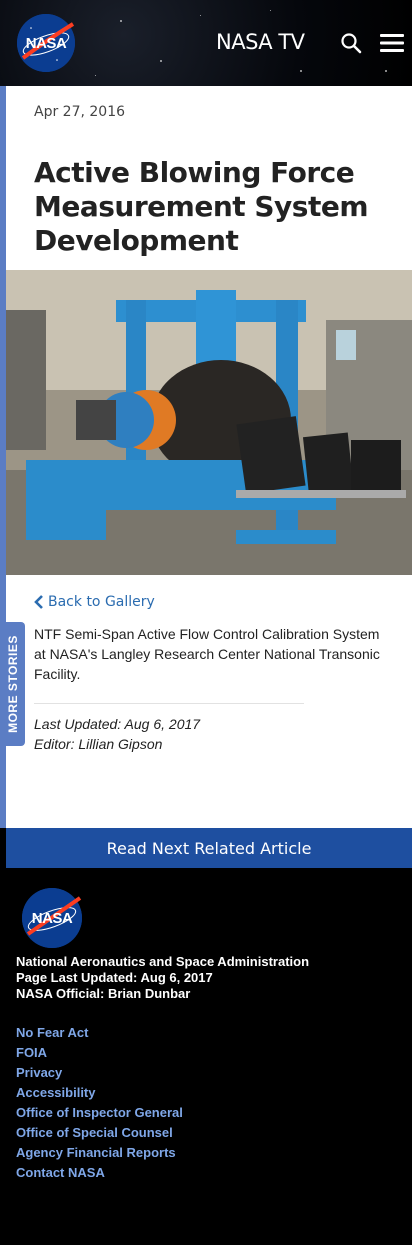 The height and width of the screenshot is (1245, 412). Describe the element at coordinates (206, 43) in the screenshot. I see `site-header: NASA NASA TV` at that location.